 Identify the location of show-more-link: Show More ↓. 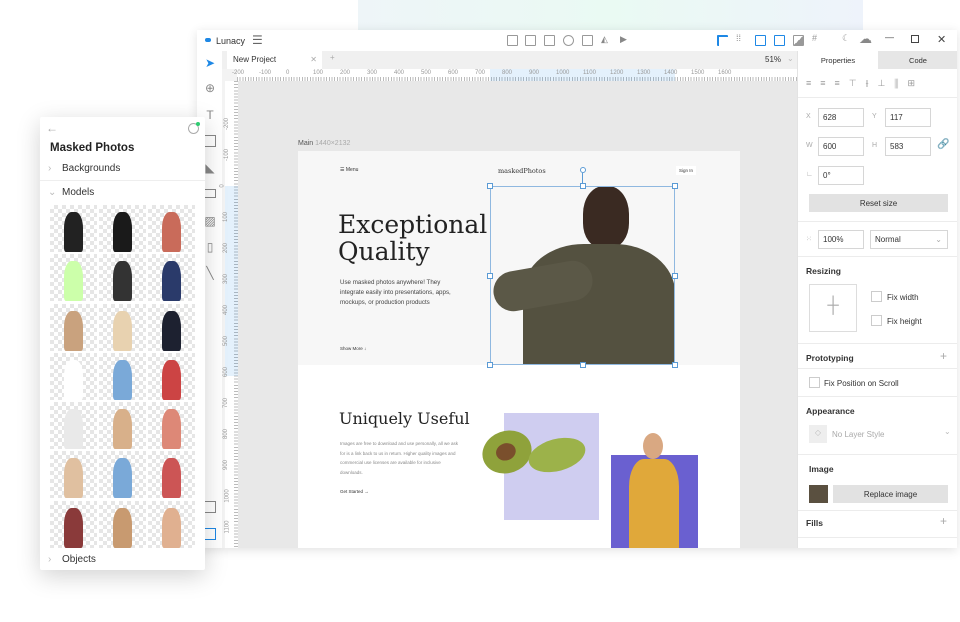
(353, 348).